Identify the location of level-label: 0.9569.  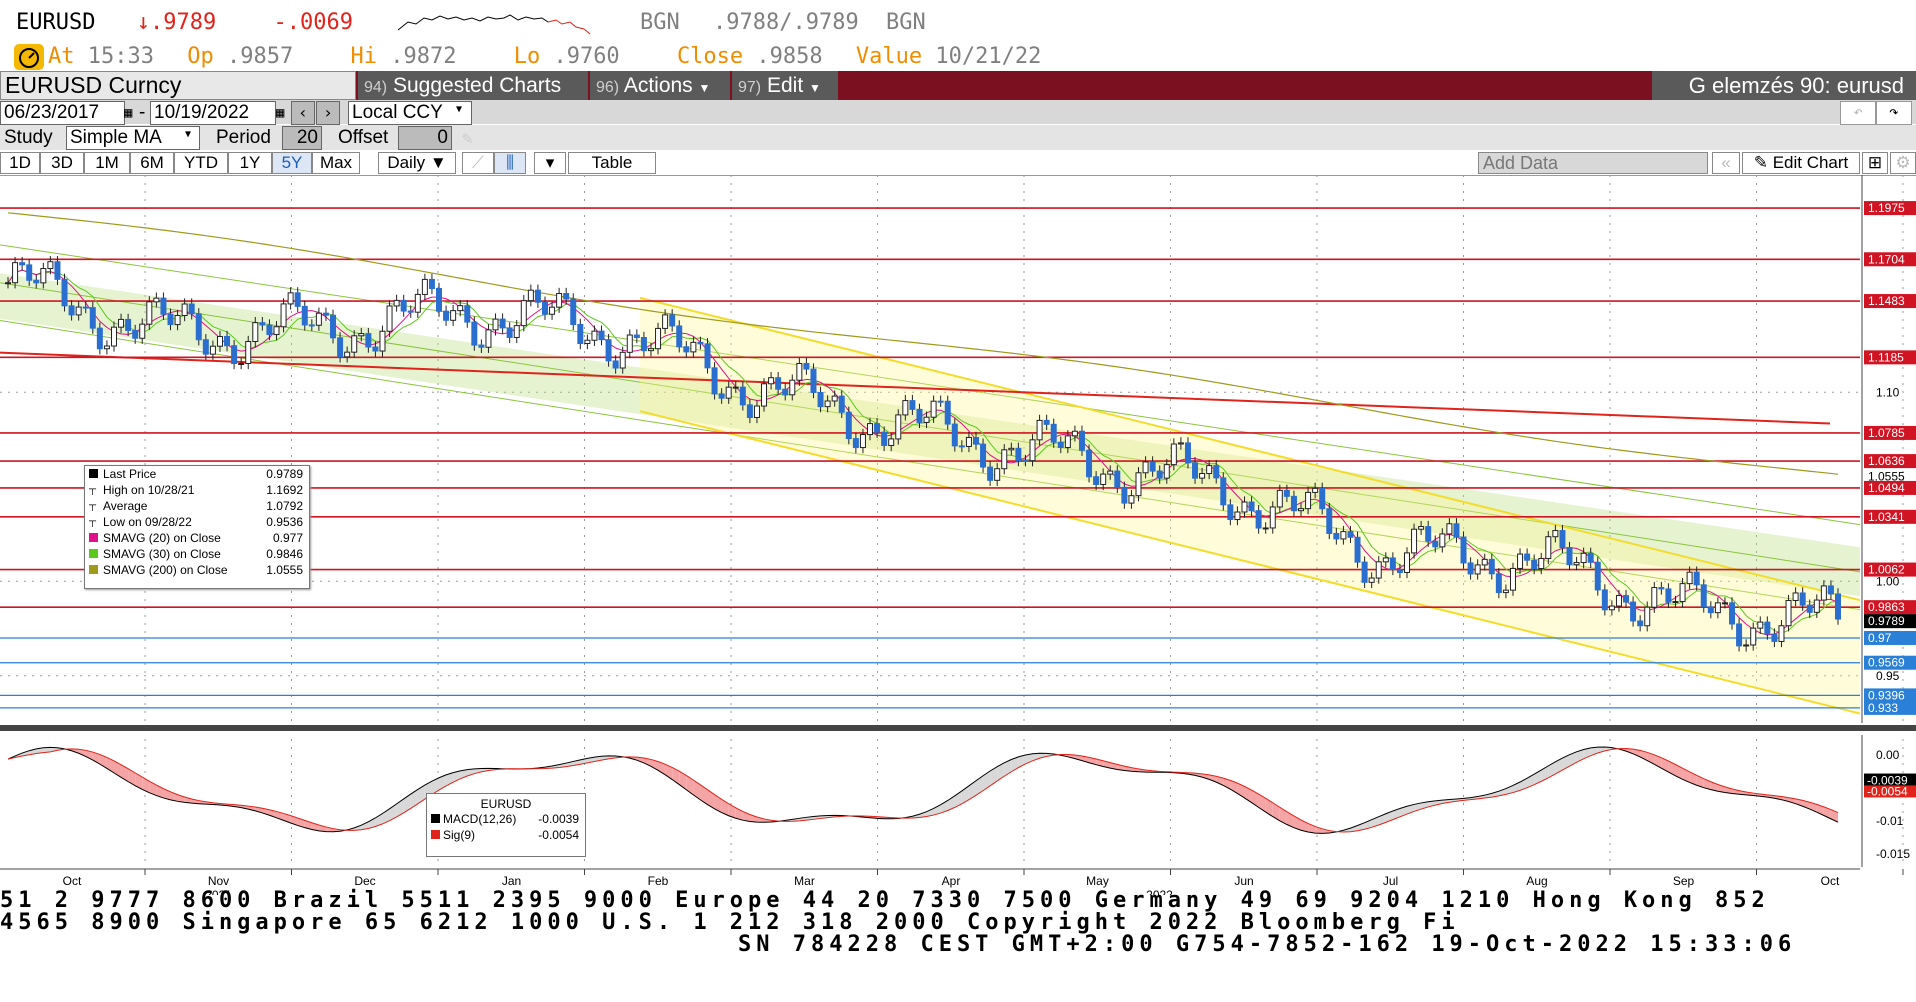
(1886, 663).